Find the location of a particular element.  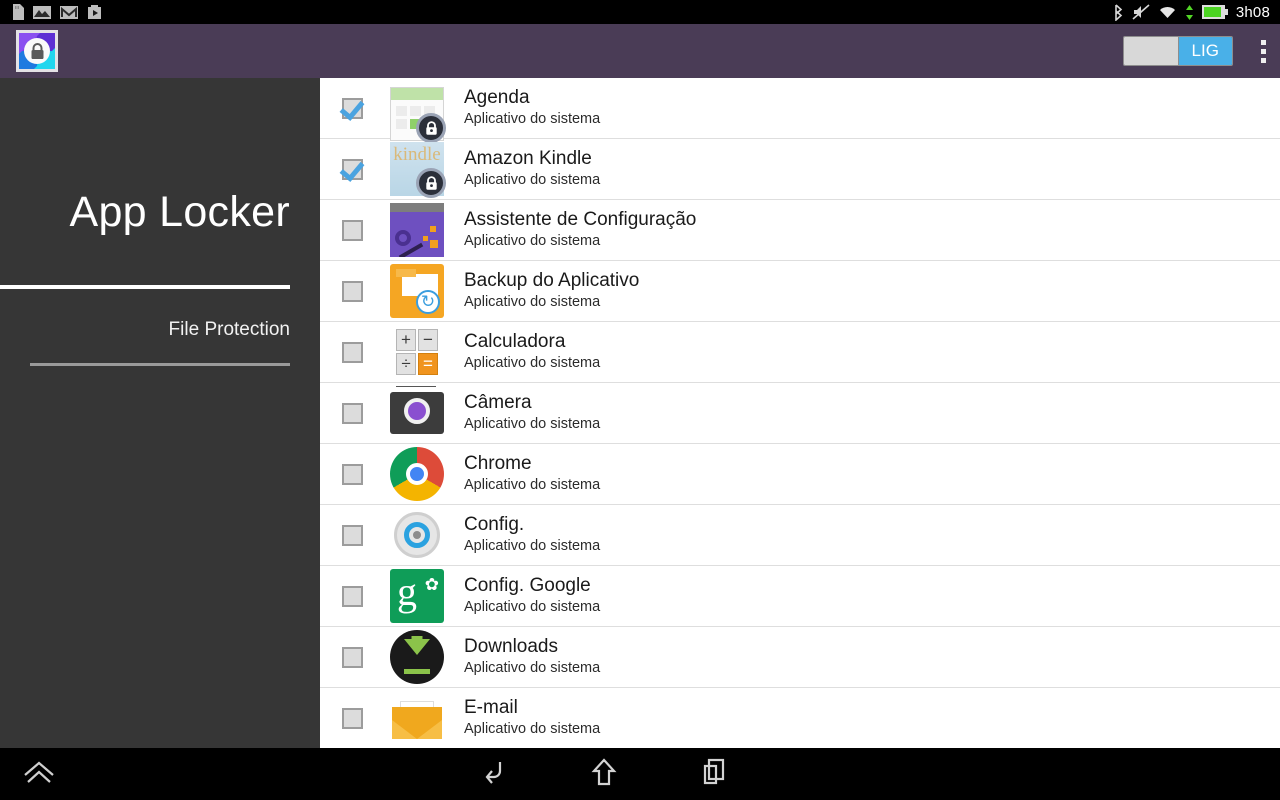

app-locker-logo is located at coordinates (37, 51).